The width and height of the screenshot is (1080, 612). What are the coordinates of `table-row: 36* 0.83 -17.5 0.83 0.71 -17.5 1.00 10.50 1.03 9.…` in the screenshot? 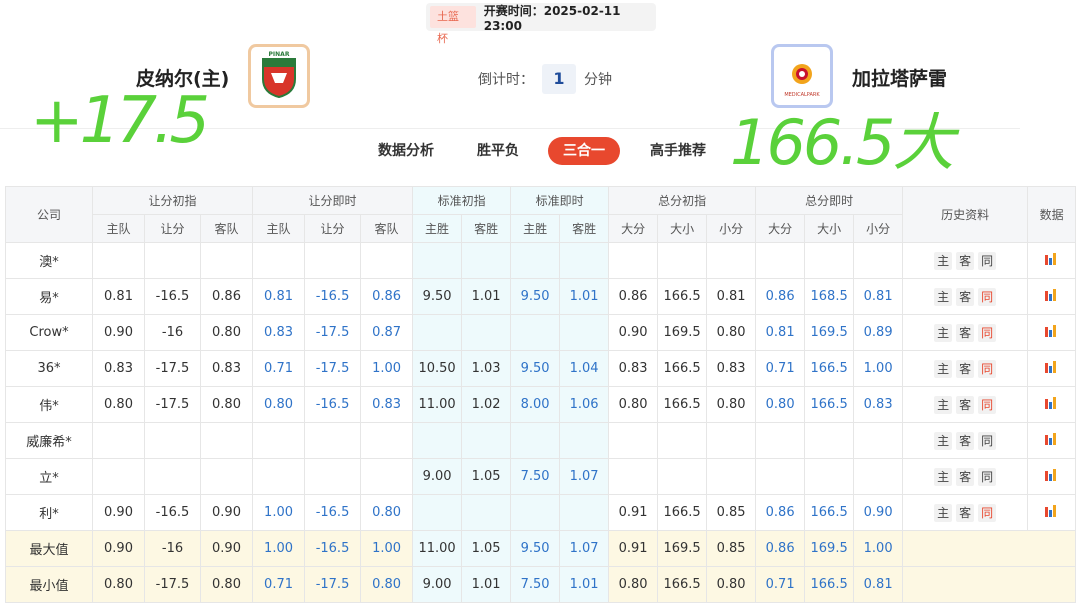 It's located at (541, 368).